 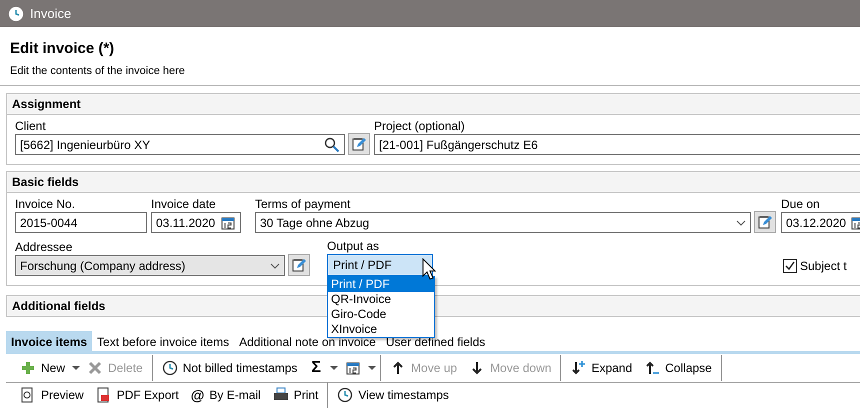 What do you see at coordinates (381, 284) in the screenshot?
I see `dropdown-option: Print / PDF` at bounding box center [381, 284].